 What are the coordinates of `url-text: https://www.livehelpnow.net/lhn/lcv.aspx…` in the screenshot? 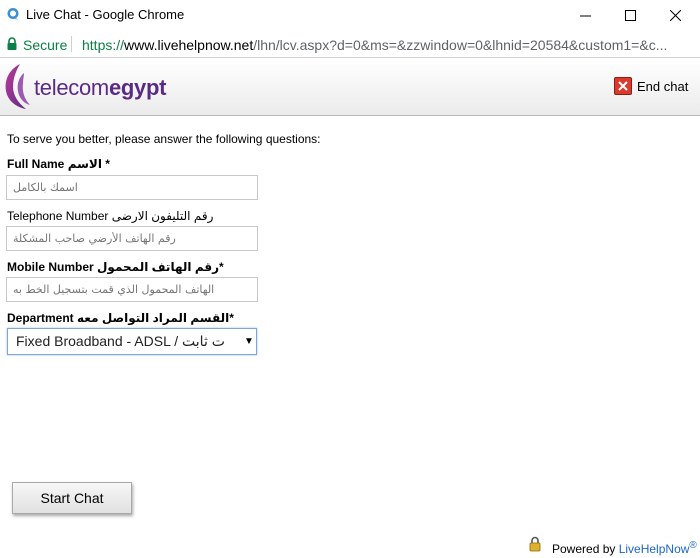 It's located at (388, 45).